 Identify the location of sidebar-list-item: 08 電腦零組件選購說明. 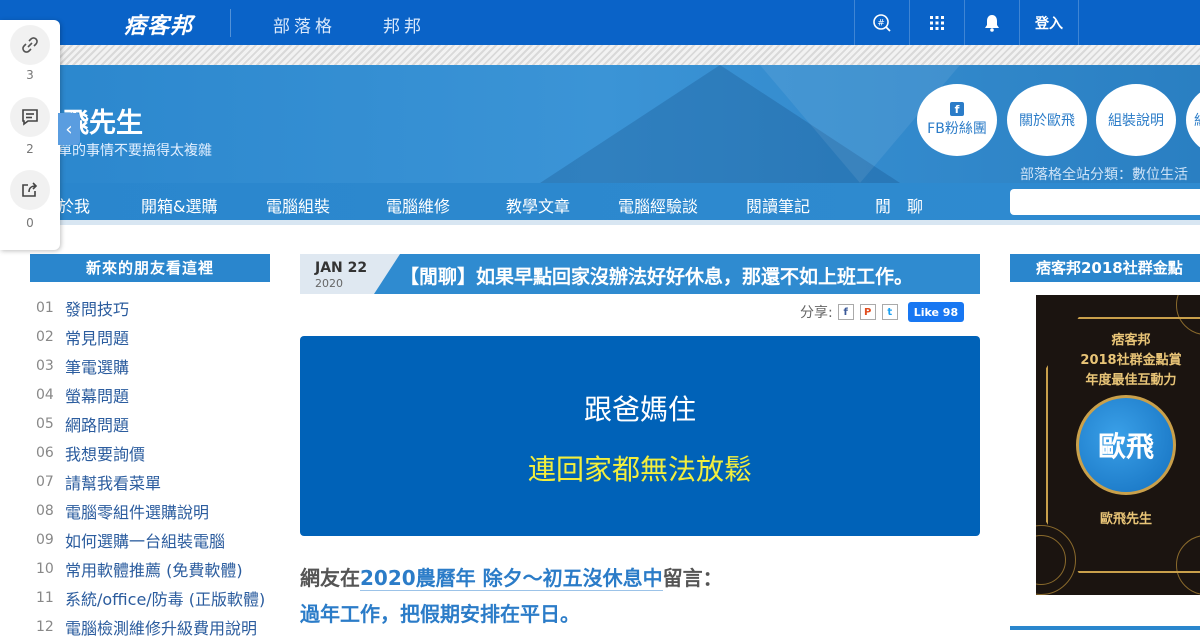
(150, 510).